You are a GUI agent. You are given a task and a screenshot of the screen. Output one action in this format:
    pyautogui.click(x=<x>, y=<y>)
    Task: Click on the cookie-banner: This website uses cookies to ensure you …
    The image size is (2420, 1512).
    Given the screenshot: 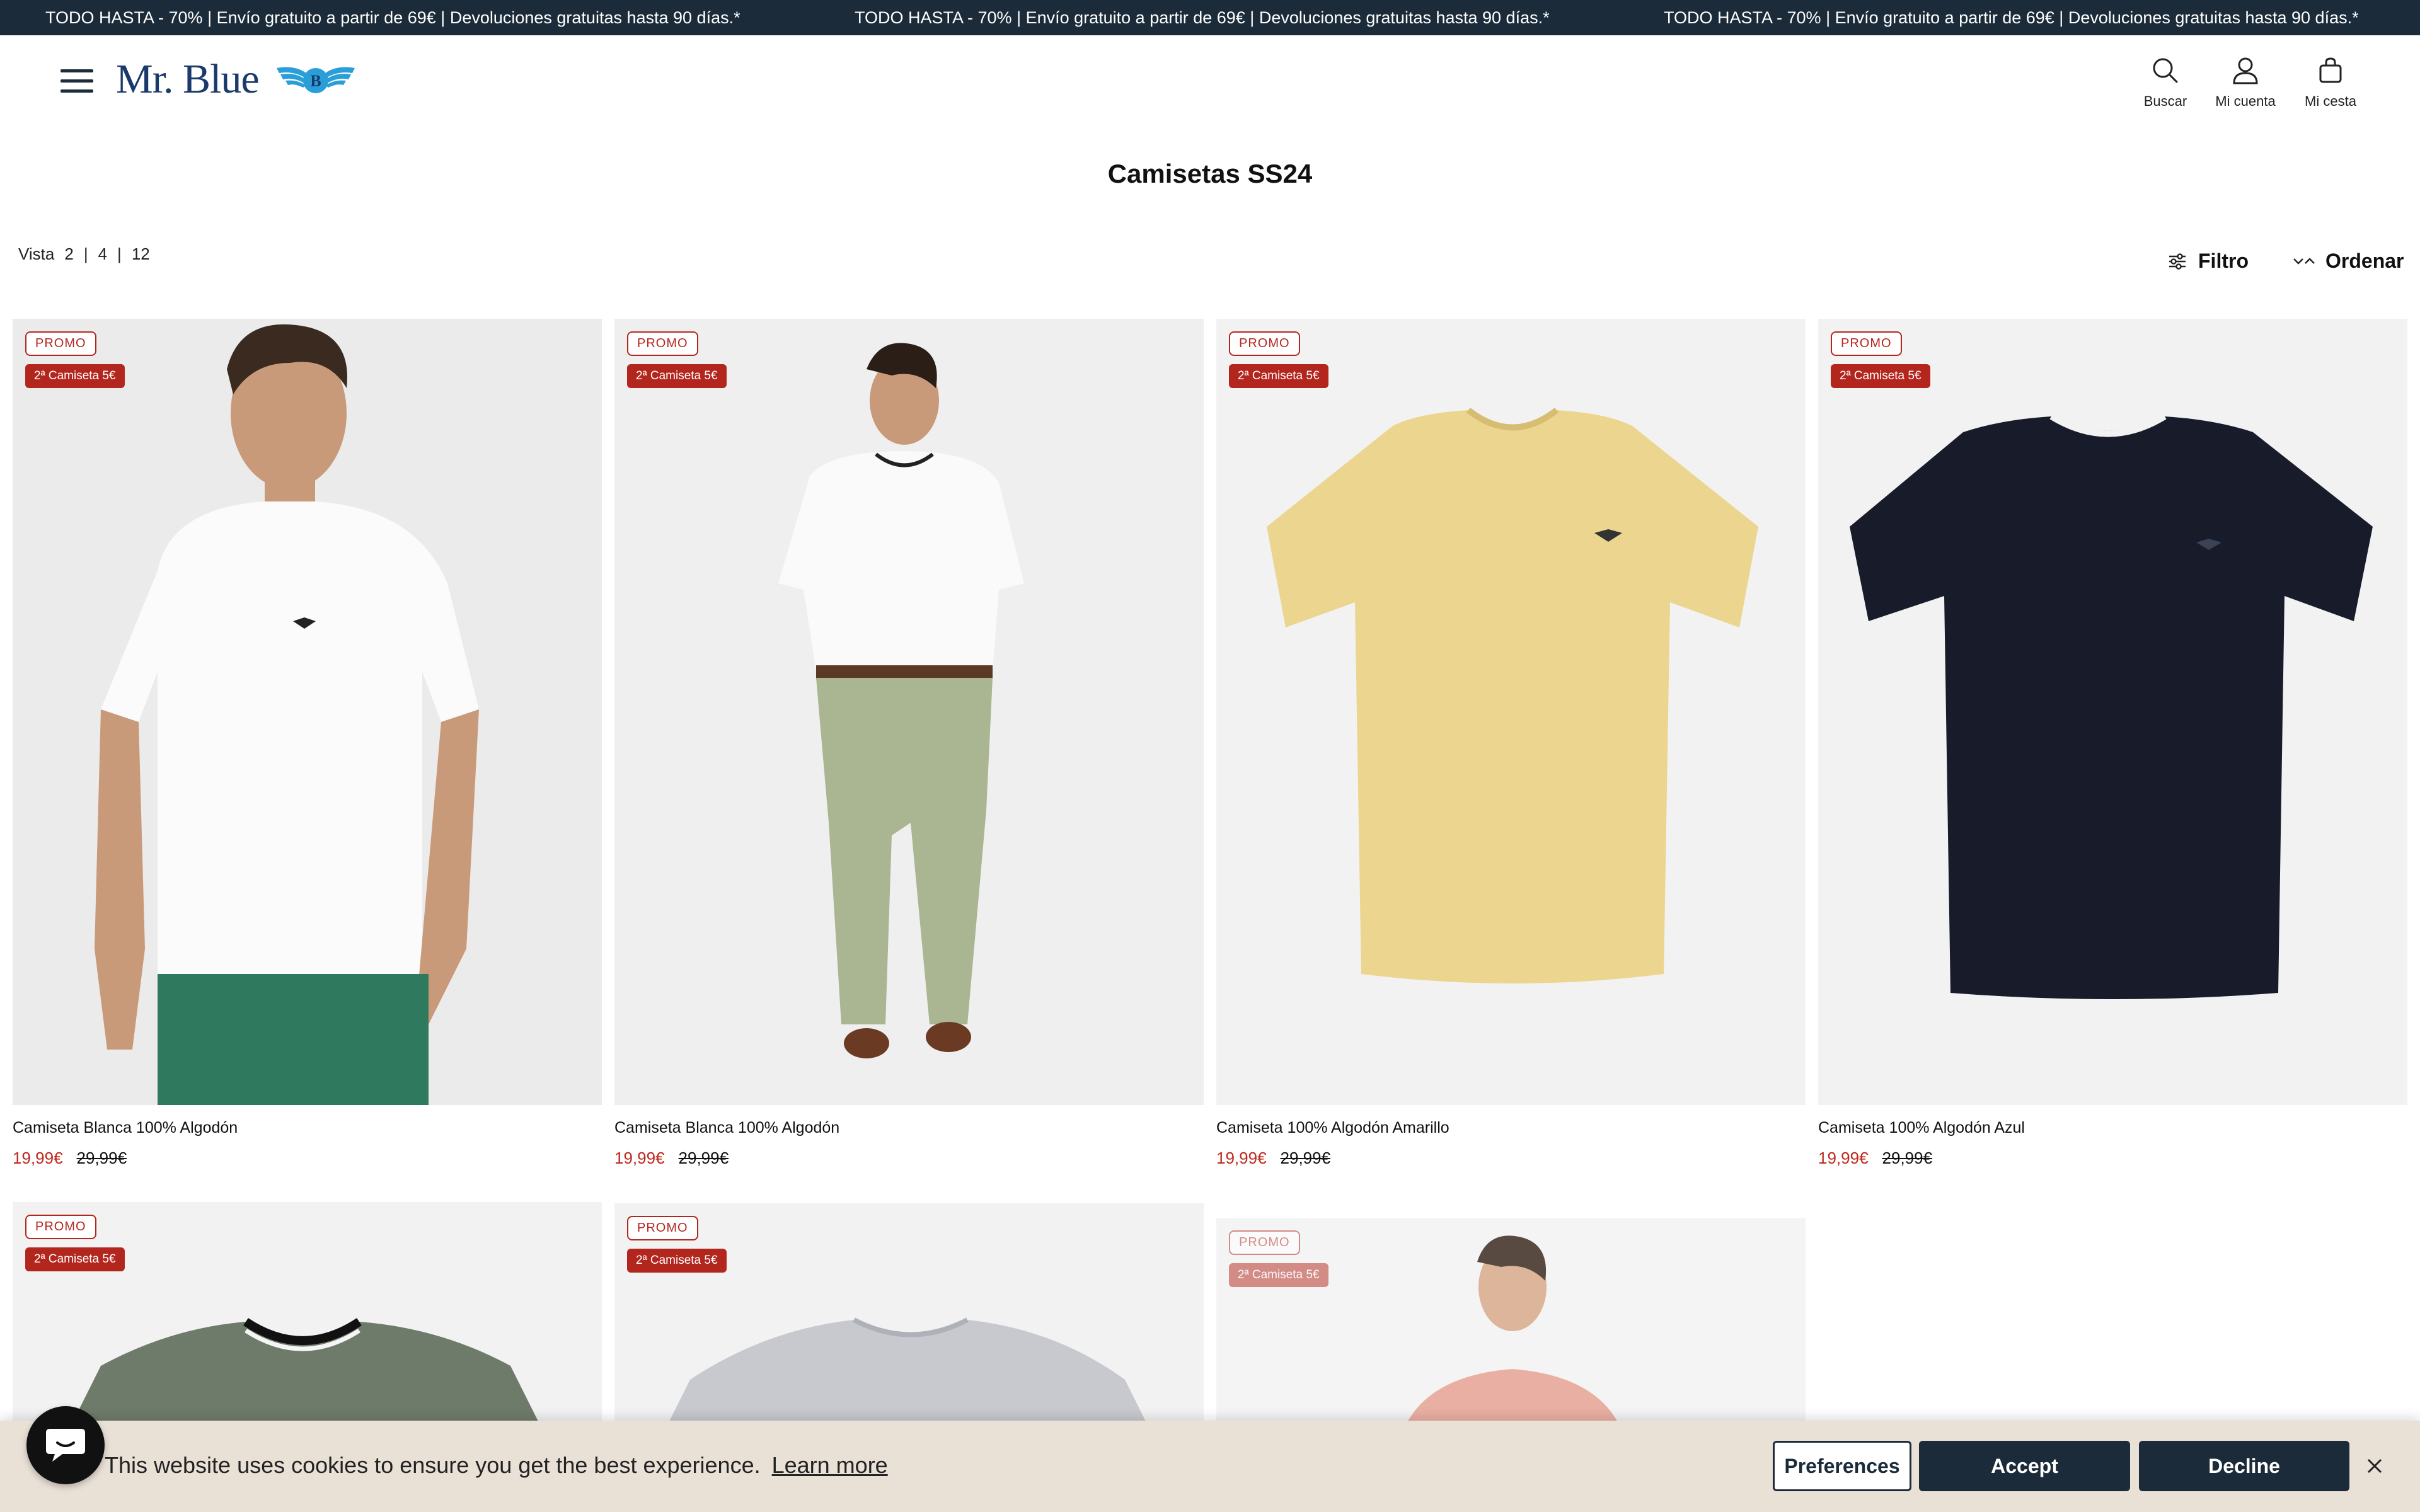 What is the action you would take?
    pyautogui.click(x=1210, y=1466)
    